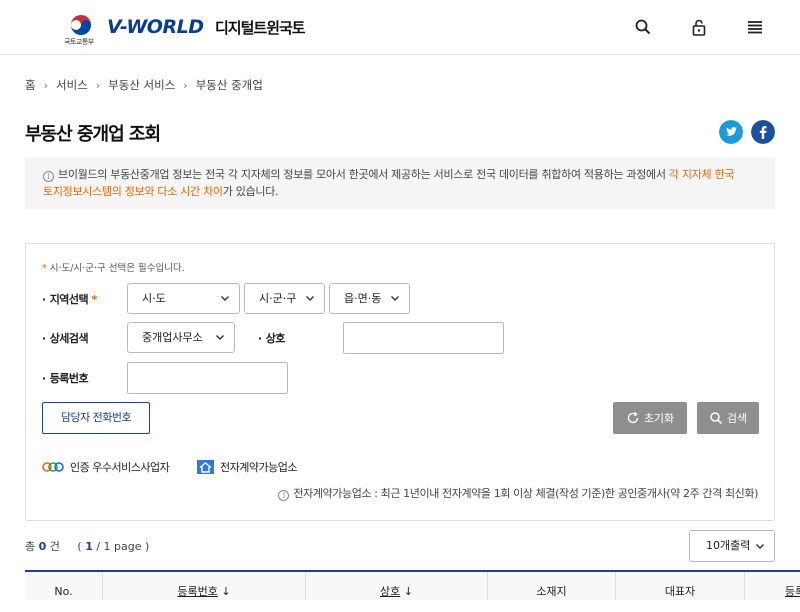  Describe the element at coordinates (205, 467) in the screenshot. I see `econtract-house-icon` at that location.